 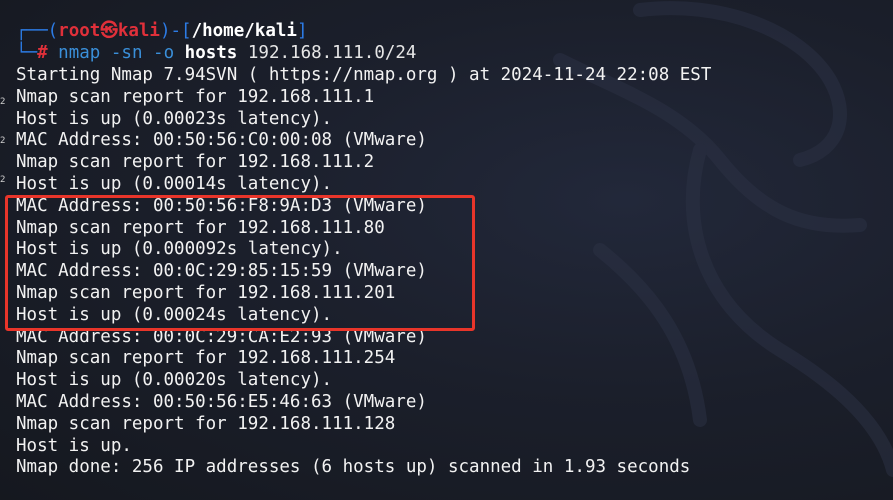 What do you see at coordinates (302, 31) in the screenshot?
I see `prompt-frame-end: ]` at bounding box center [302, 31].